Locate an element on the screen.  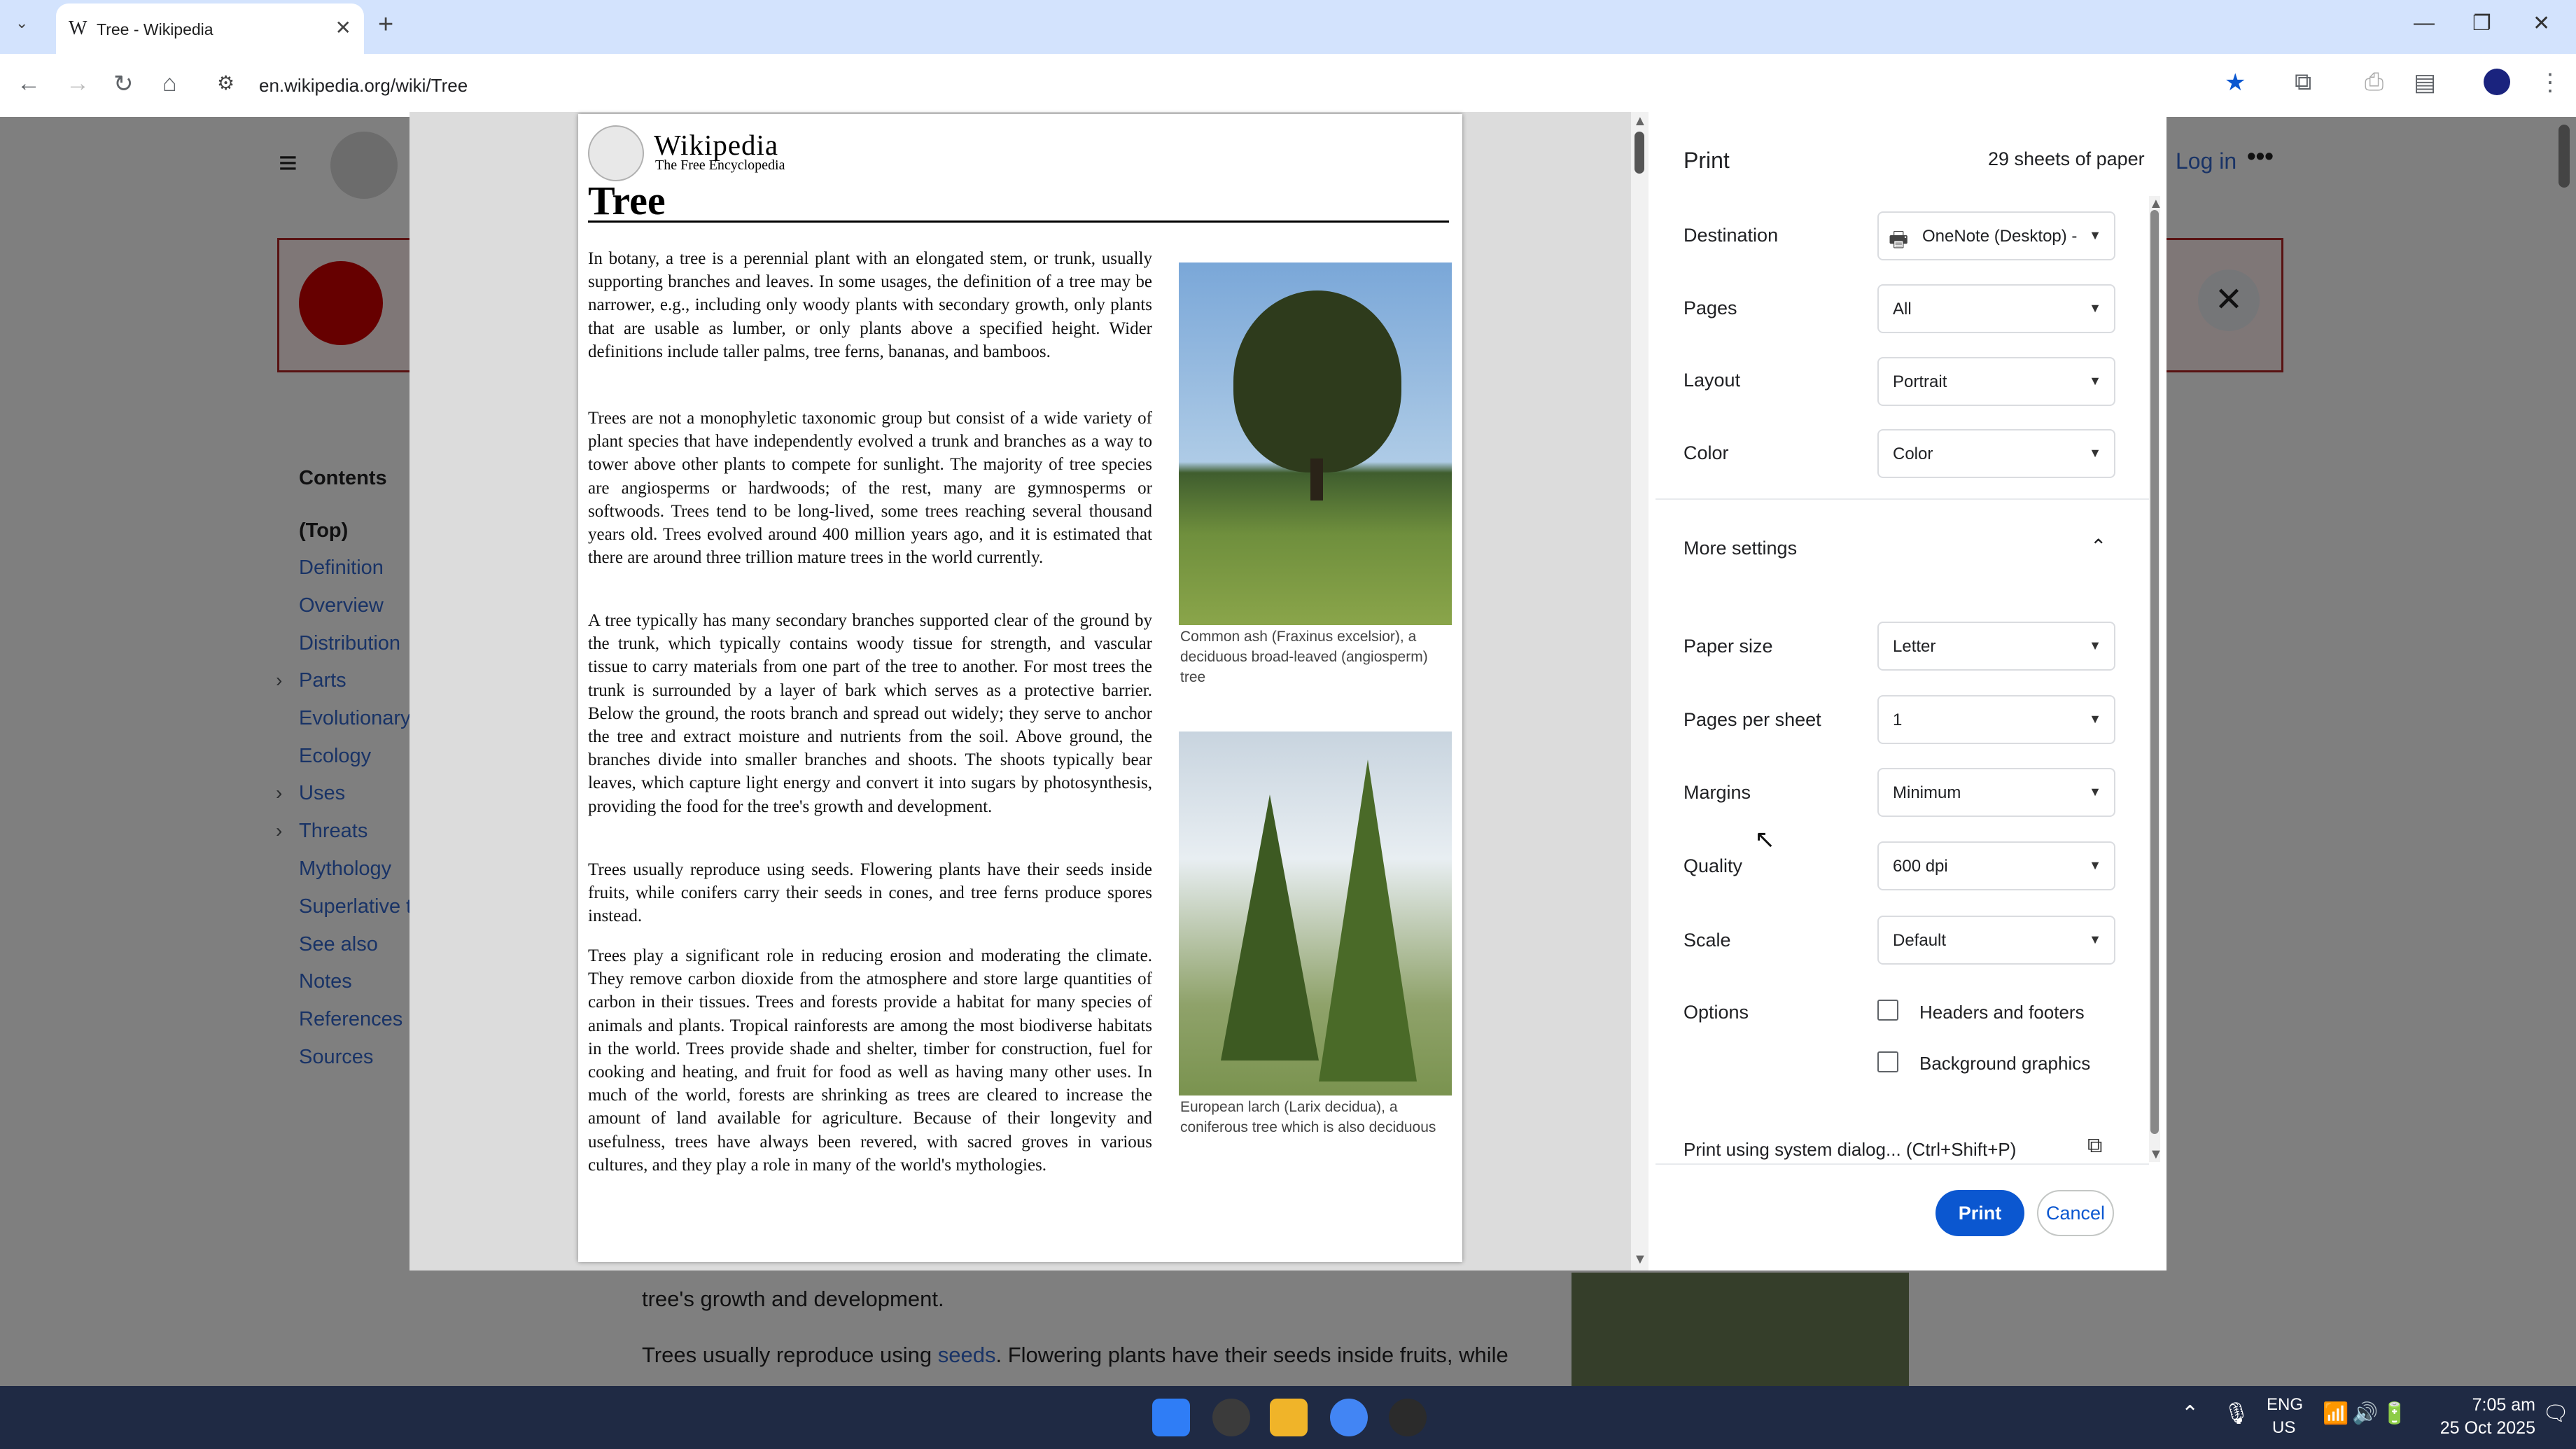
preview-scroll-thumb is located at coordinates (1639, 153).